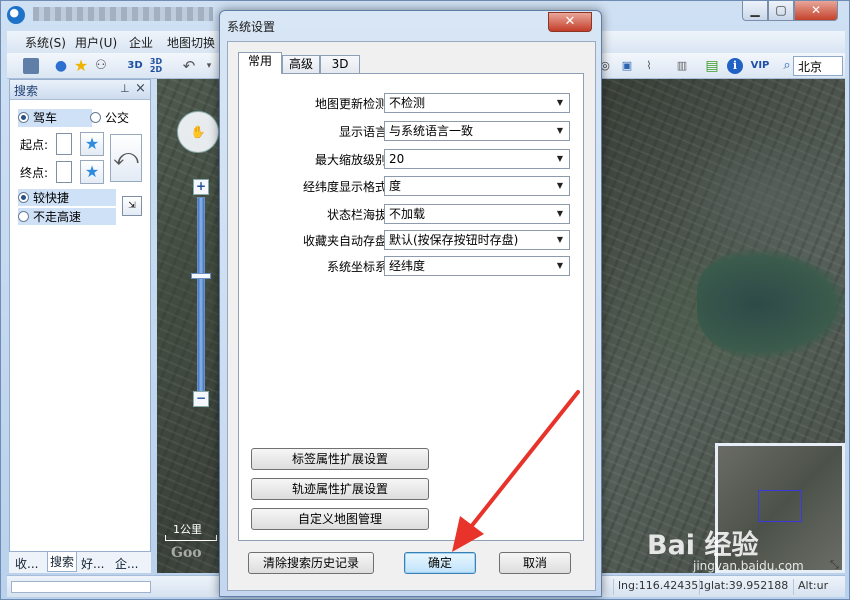 Image resolution: width=850 pixels, height=600 pixels. What do you see at coordinates (64, 144) in the screenshot?
I see `start-point-field` at bounding box center [64, 144].